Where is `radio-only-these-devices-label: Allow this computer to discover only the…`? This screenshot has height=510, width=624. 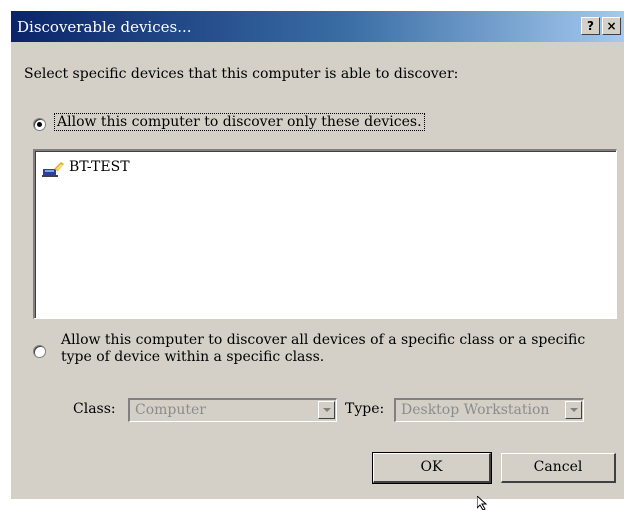 radio-only-these-devices-label: Allow this computer to discover only the… is located at coordinates (239, 122).